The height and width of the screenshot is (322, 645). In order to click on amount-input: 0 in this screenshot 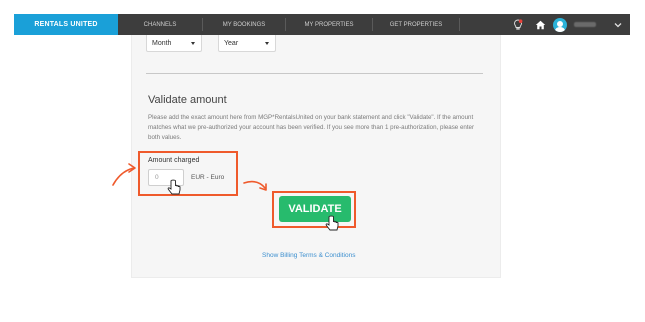, I will do `click(166, 177)`.